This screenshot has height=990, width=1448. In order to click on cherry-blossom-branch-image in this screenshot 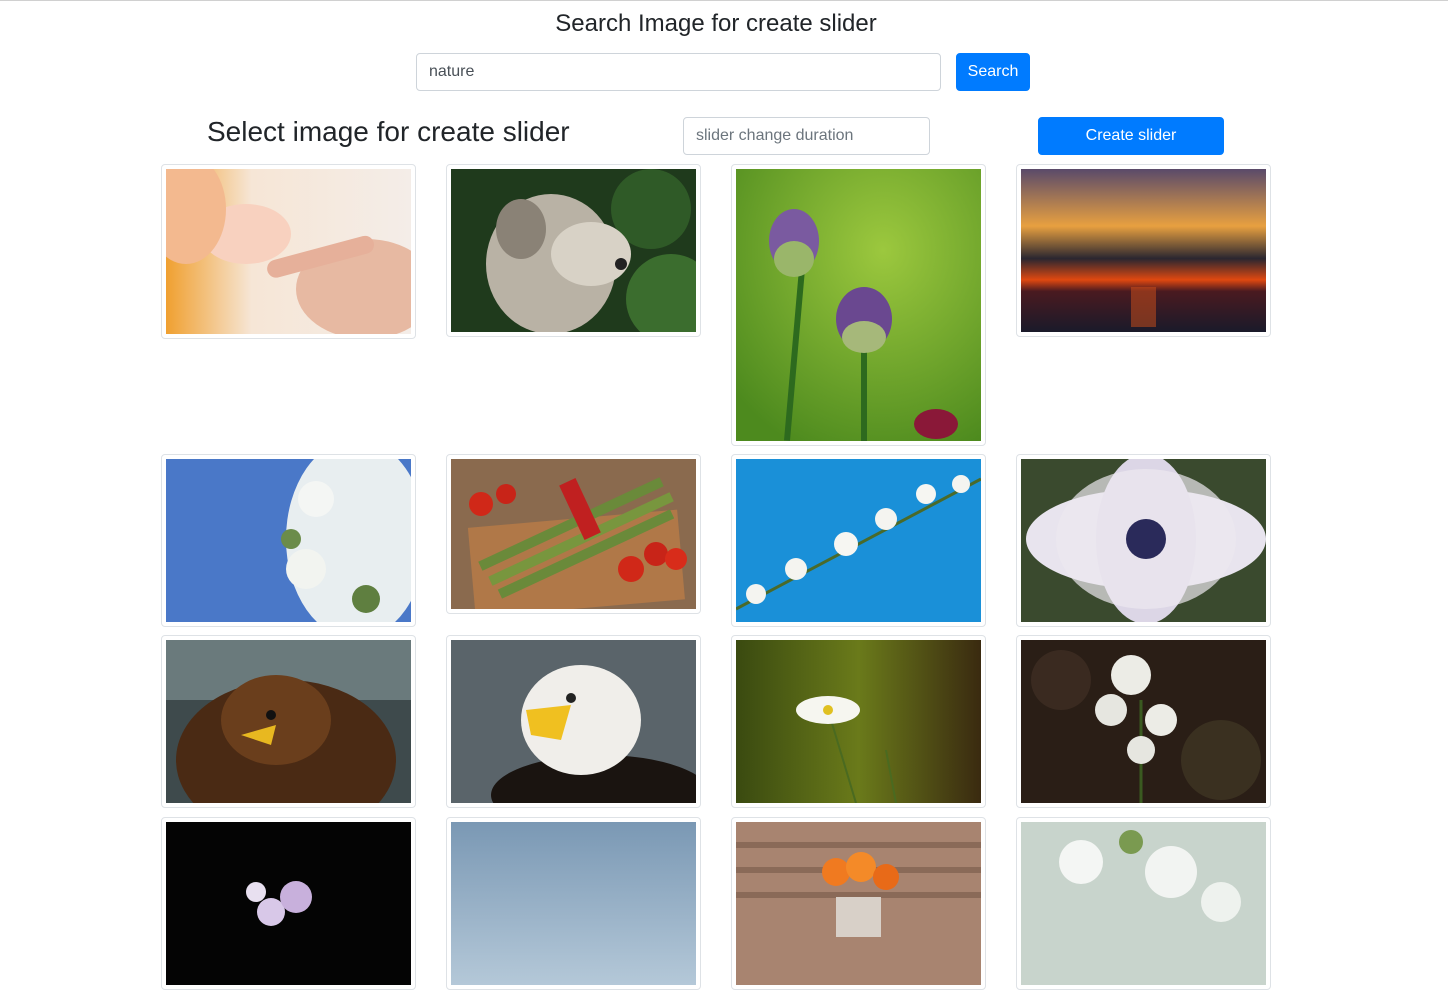, I will do `click(858, 540)`.